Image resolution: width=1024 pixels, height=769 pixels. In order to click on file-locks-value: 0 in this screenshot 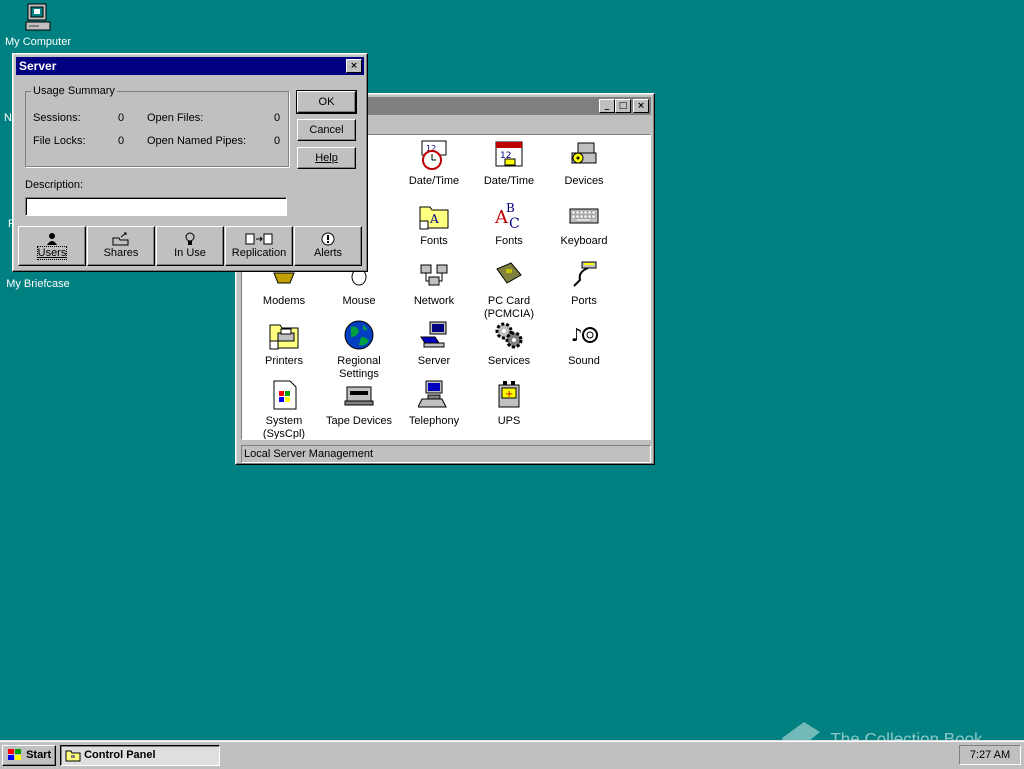, I will do `click(121, 141)`.